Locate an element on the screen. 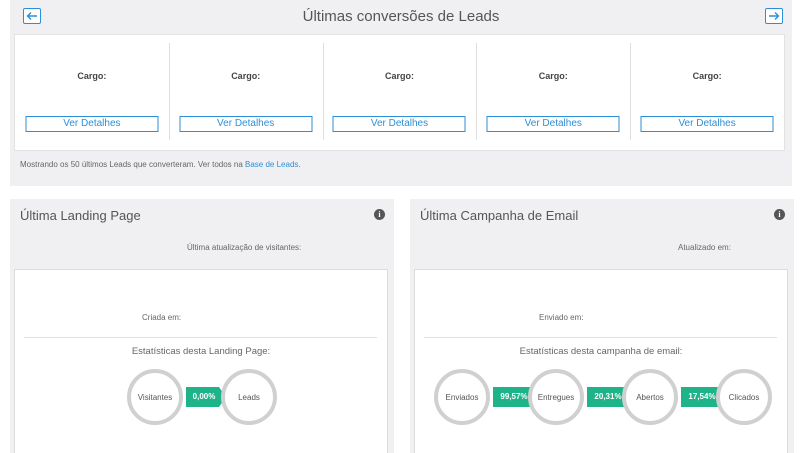 Image resolution: width=800 pixels, height=453 pixels. clicked-circle: Clicados is located at coordinates (744, 397).